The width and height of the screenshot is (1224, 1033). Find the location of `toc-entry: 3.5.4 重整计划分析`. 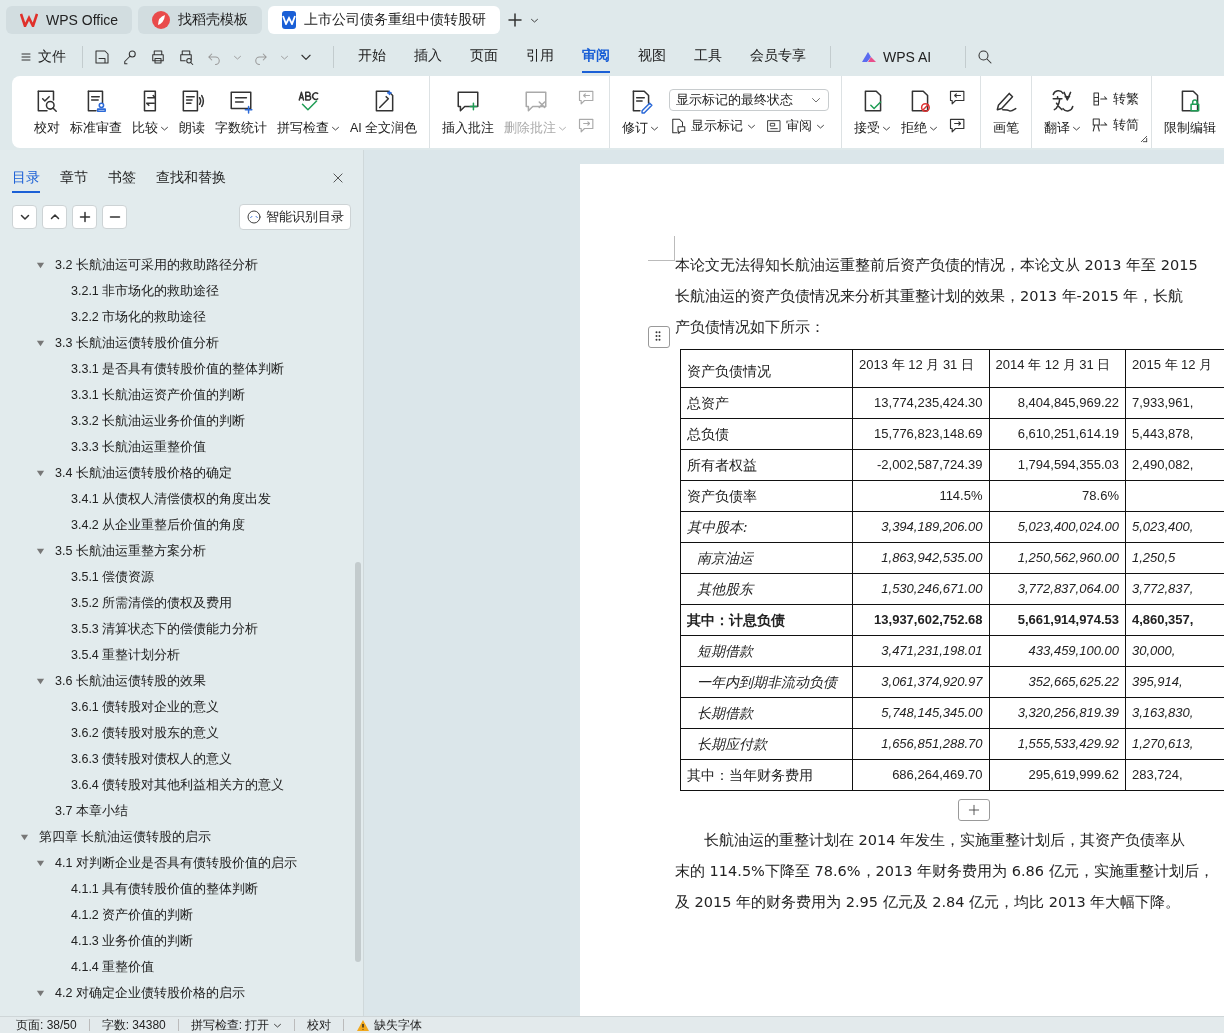

toc-entry: 3.5.4 重整计划分析 is located at coordinates (126, 655).